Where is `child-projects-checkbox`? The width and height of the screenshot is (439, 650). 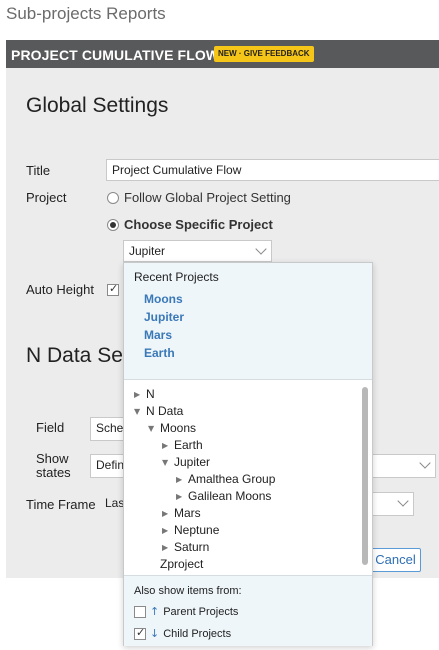 child-projects-checkbox is located at coordinates (140, 633).